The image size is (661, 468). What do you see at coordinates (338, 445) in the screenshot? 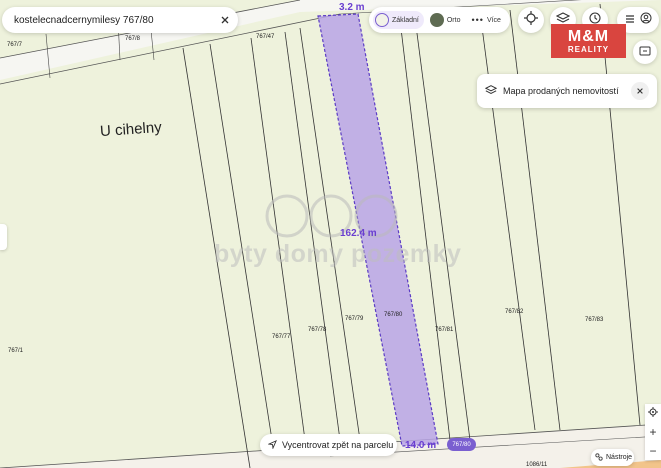
I see `recenter-label: Vycentrovat zpět na parcelu` at bounding box center [338, 445].